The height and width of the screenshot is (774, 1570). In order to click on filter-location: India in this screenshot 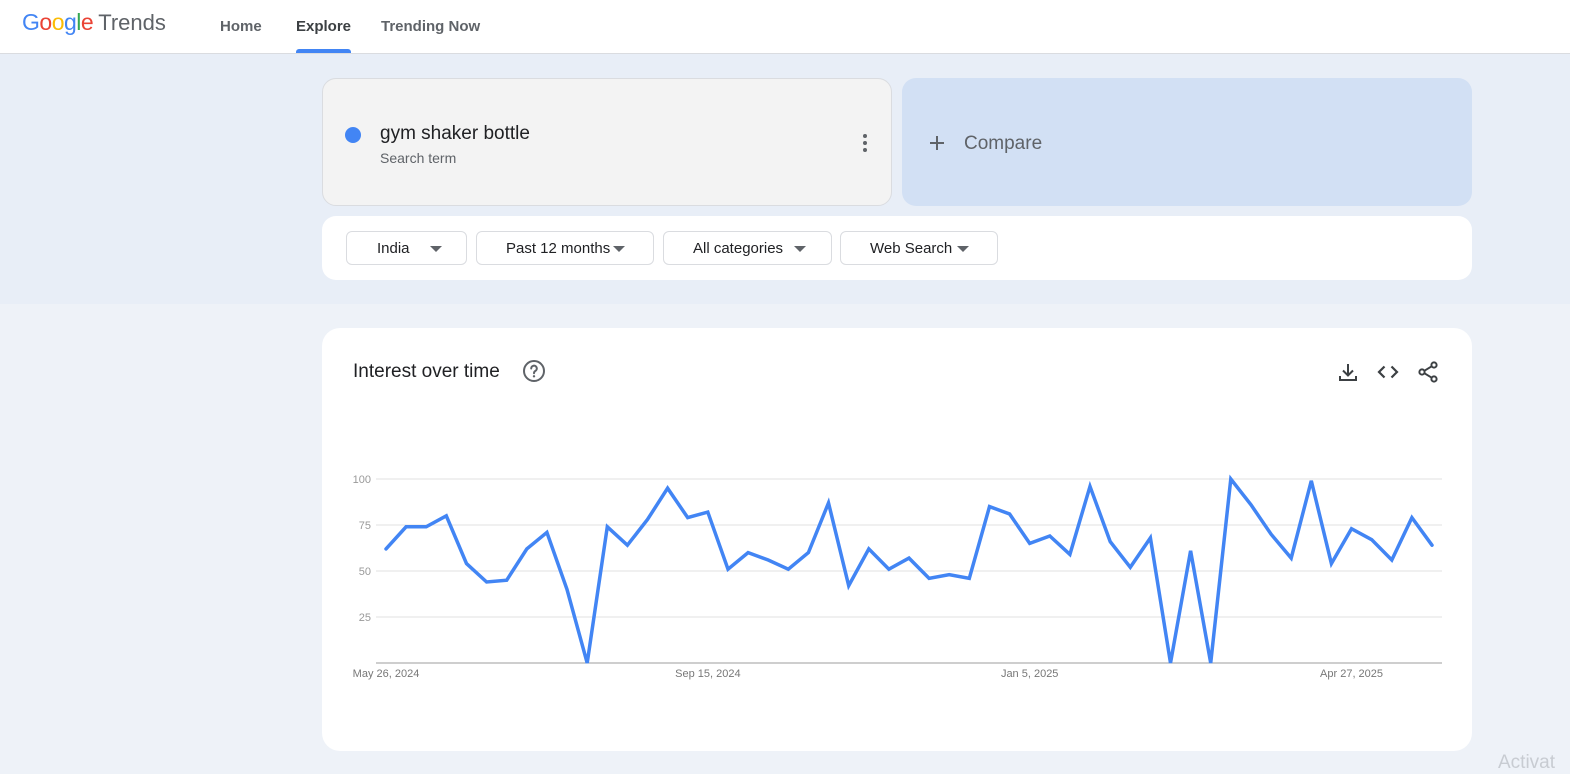, I will do `click(406, 248)`.